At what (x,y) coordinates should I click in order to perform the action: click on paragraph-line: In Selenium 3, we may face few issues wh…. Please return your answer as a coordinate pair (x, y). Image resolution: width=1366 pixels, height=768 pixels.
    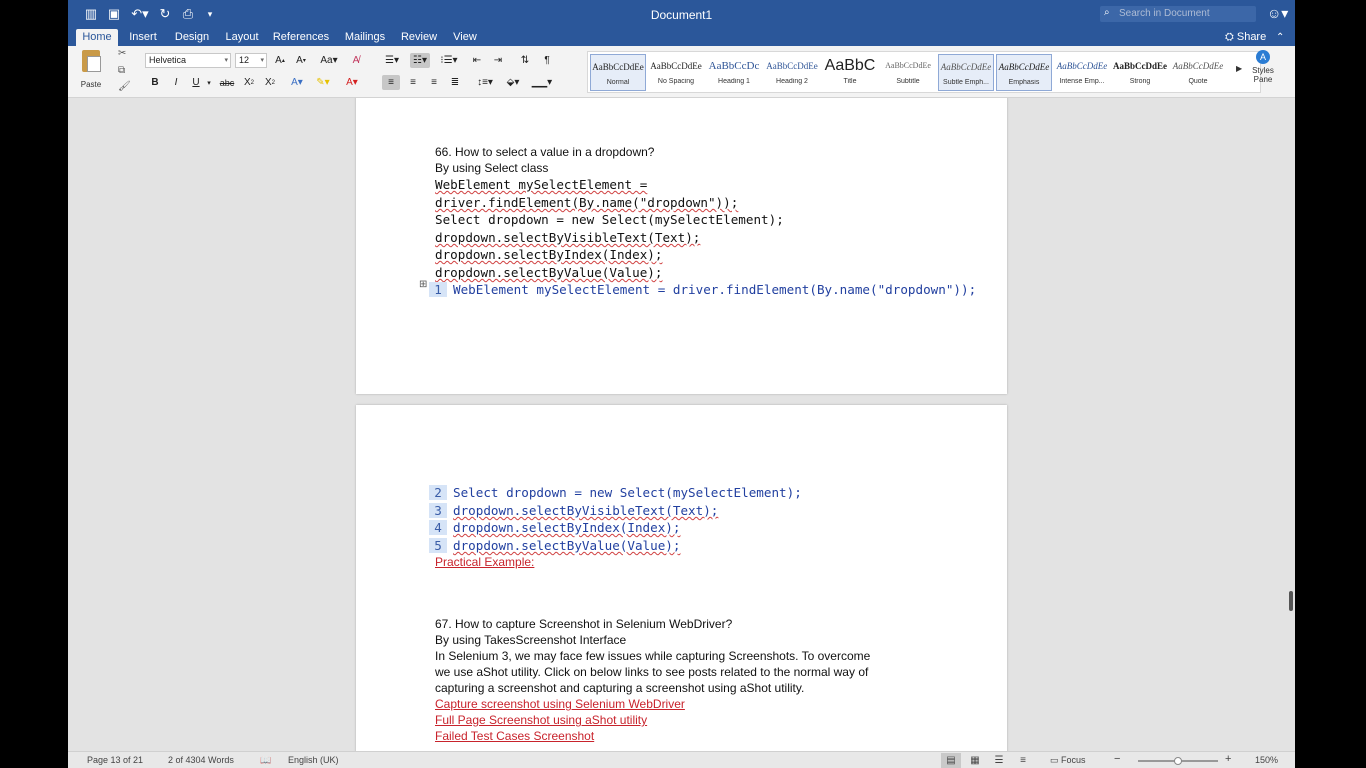
    Looking at the image, I should click on (652, 656).